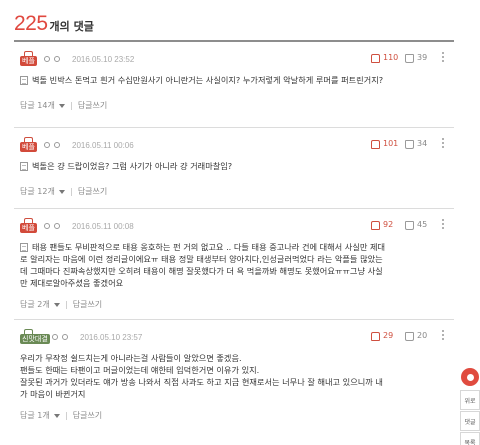 This screenshot has width=480, height=445. What do you see at coordinates (234, 226) in the screenshot?
I see `comment-header: 베플 2016.05.11 00:08 92 45` at bounding box center [234, 226].